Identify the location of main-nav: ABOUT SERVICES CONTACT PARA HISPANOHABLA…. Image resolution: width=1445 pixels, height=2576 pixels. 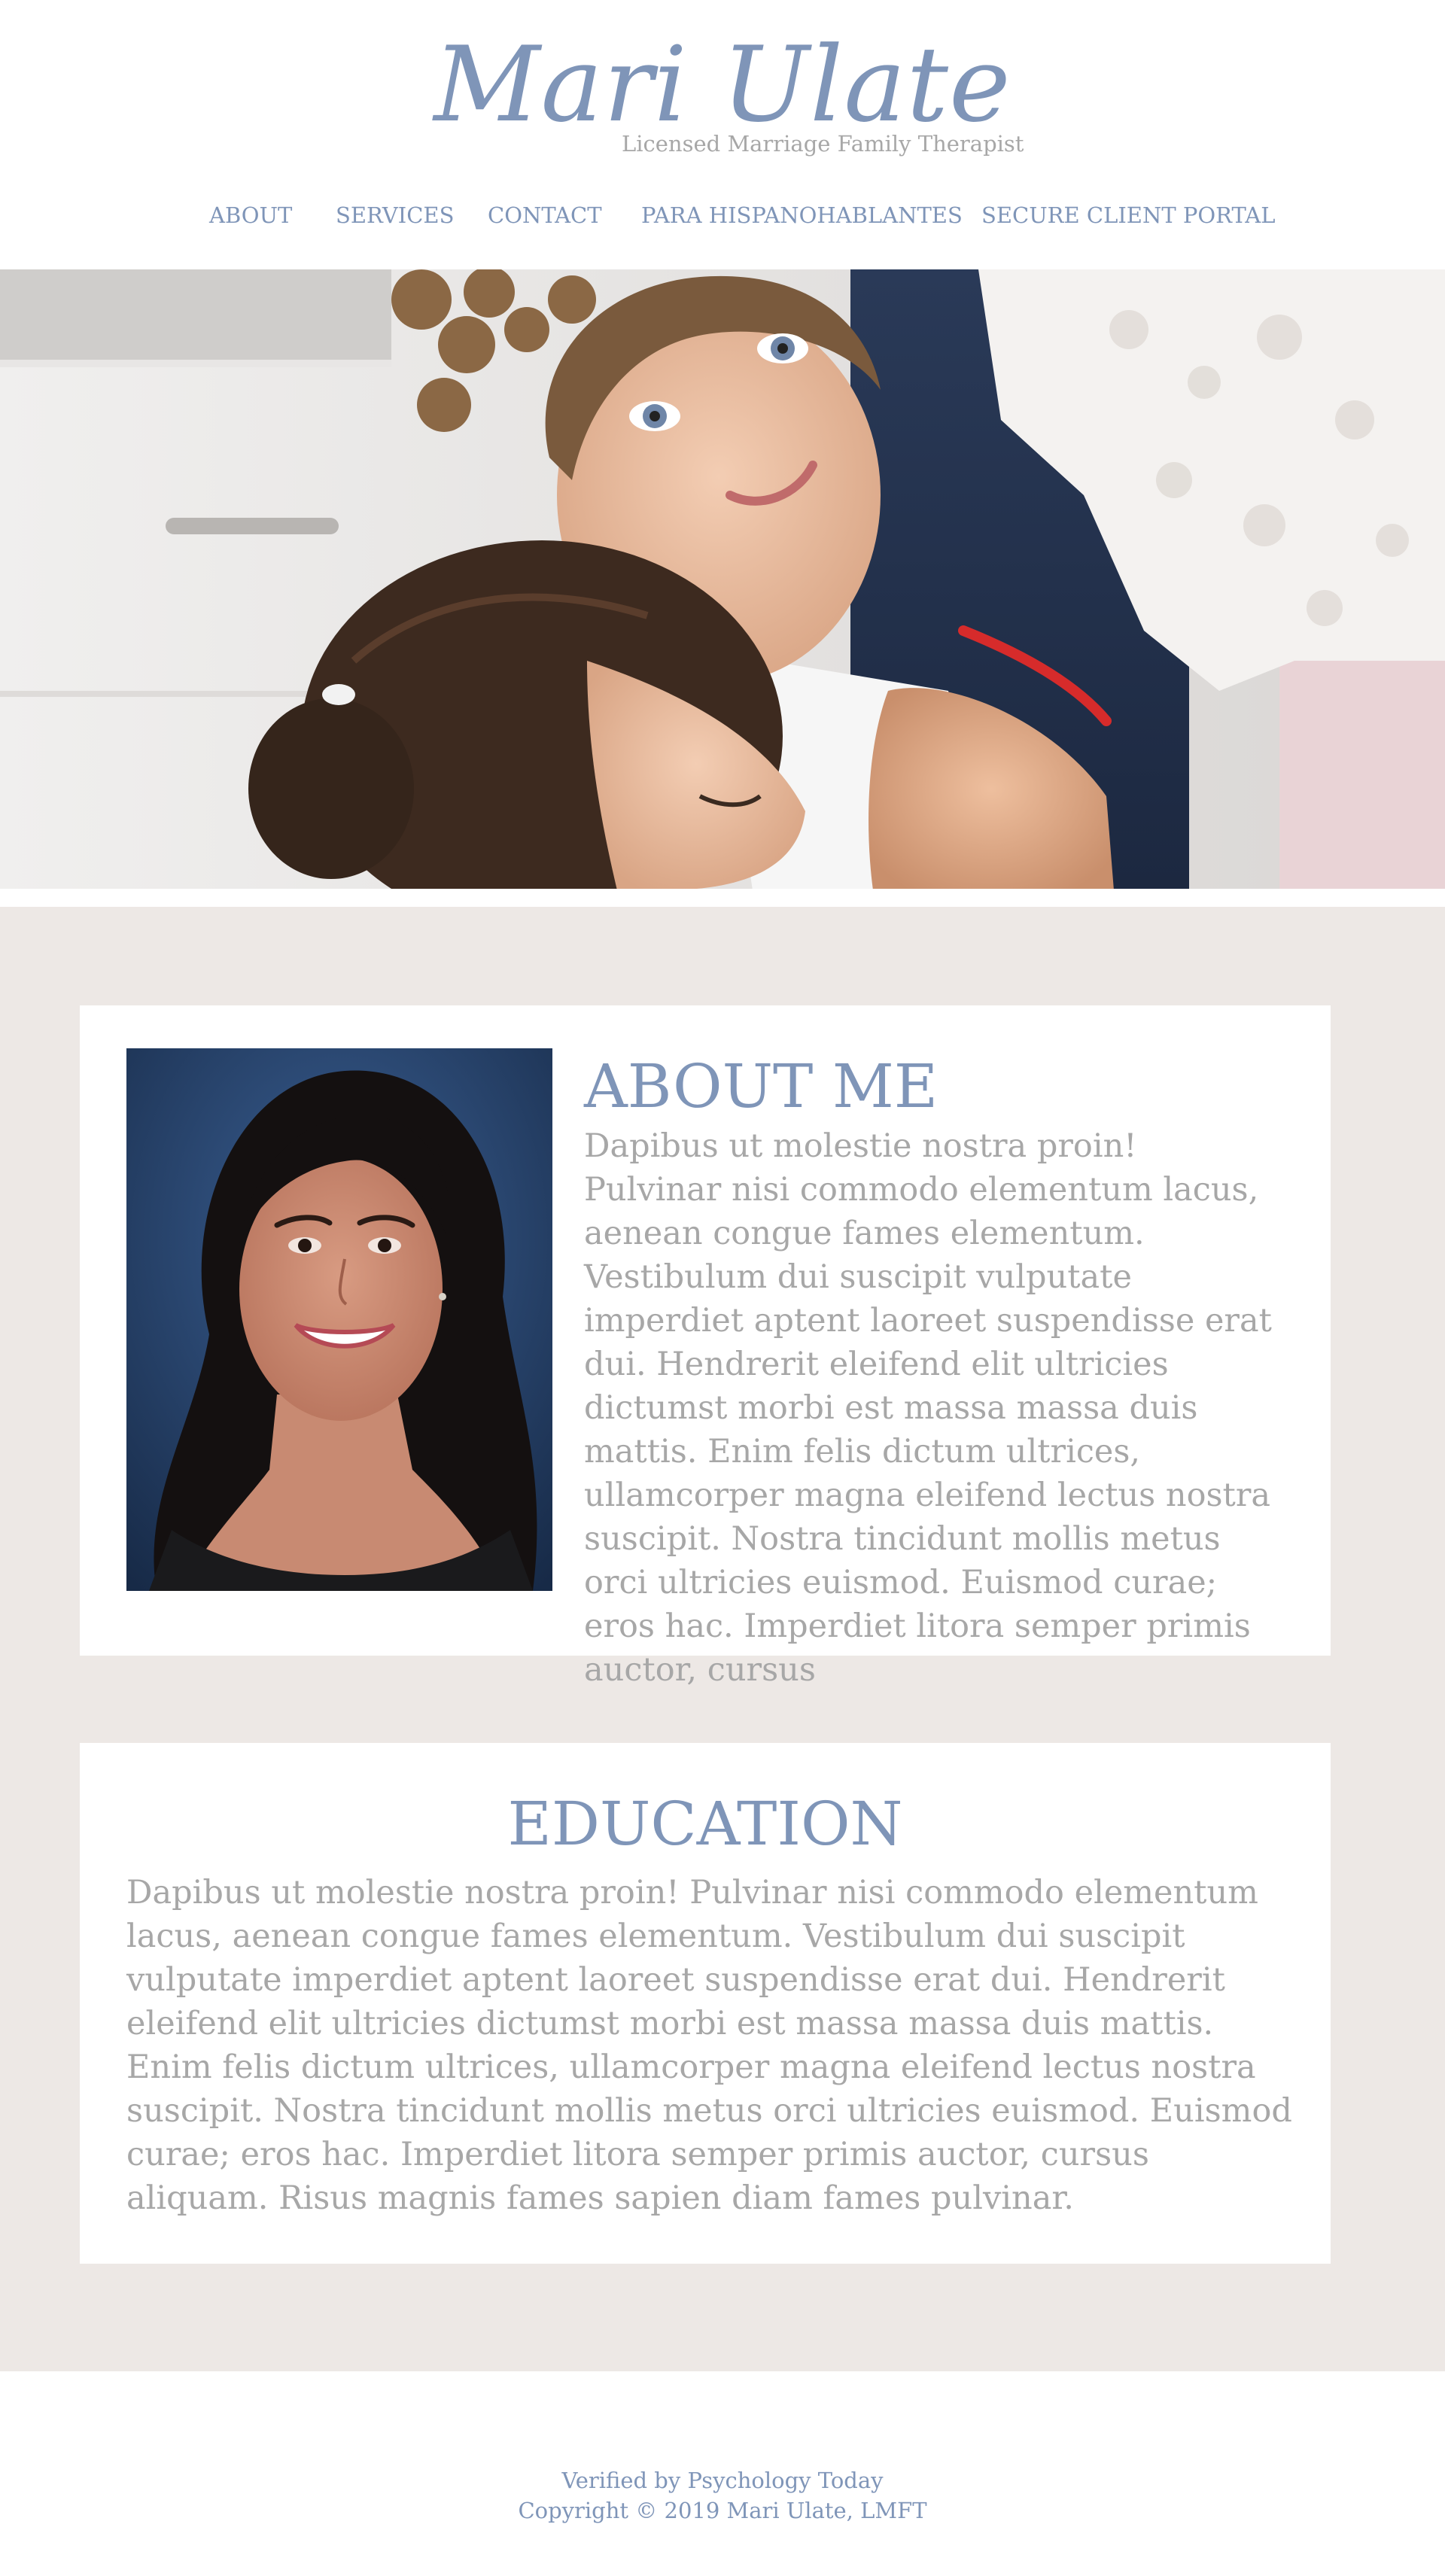
(722, 215).